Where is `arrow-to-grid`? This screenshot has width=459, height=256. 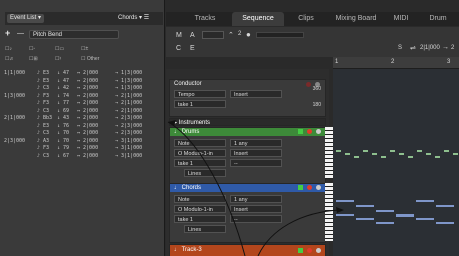 arrow-to-grid is located at coordinates (299, 232).